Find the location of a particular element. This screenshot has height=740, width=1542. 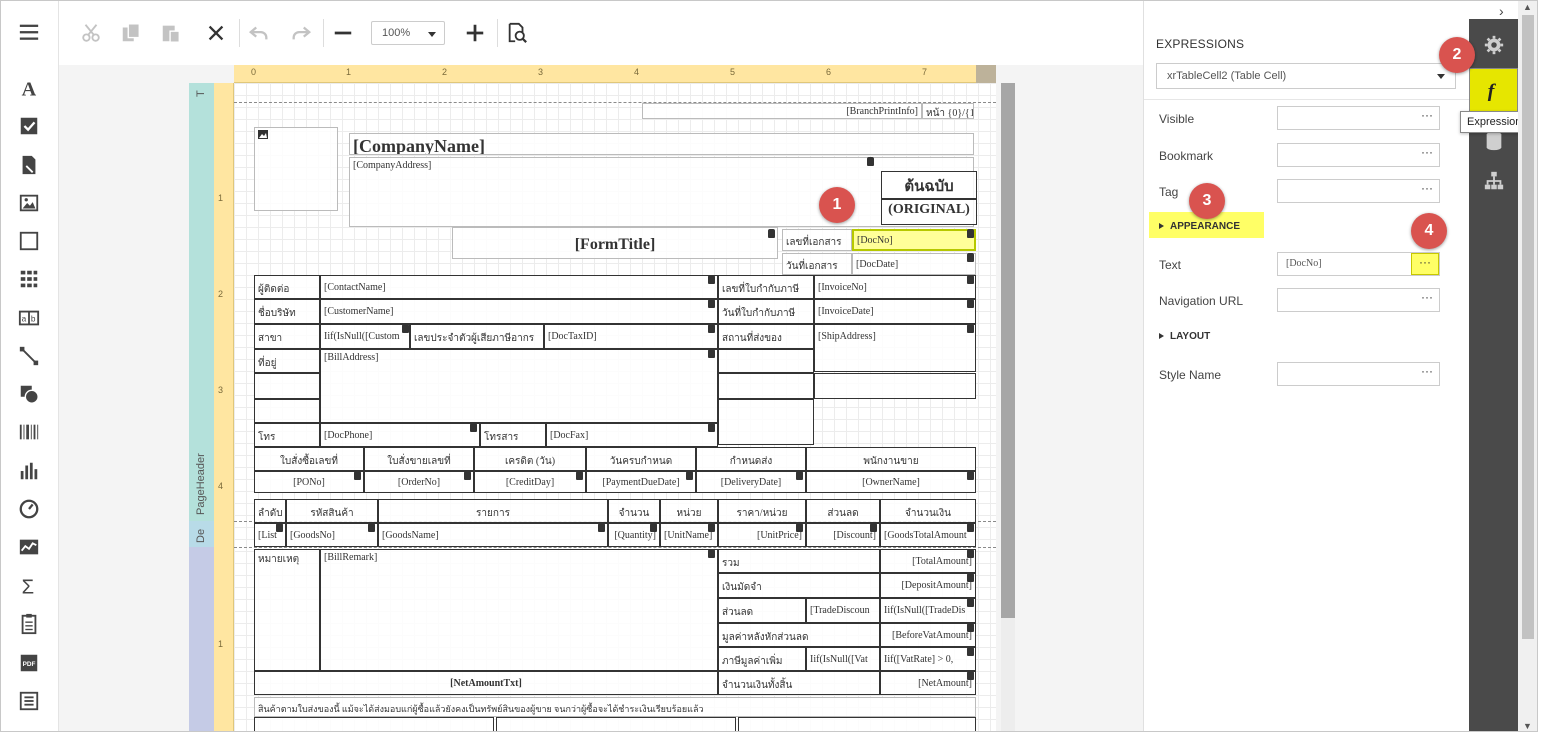

phone: [DocPhone] is located at coordinates (400, 435).